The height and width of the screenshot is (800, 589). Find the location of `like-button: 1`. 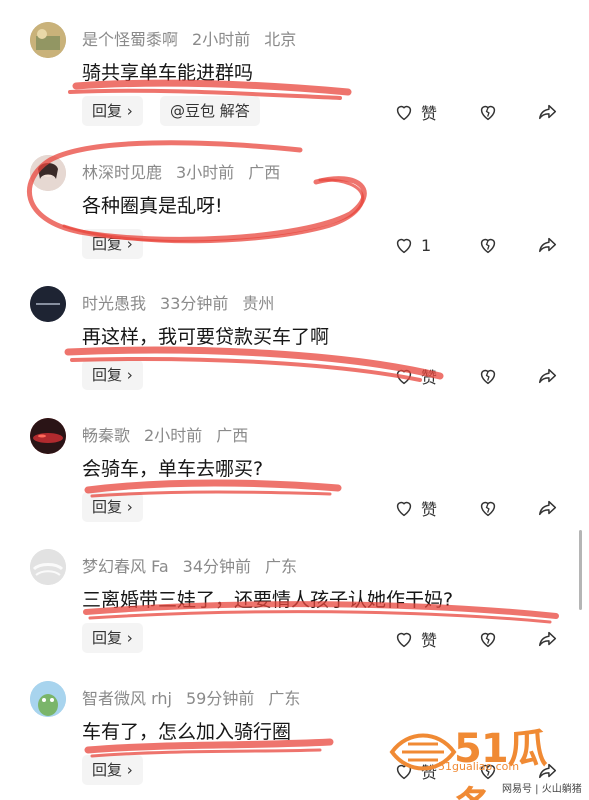

like-button: 1 is located at coordinates (412, 245).